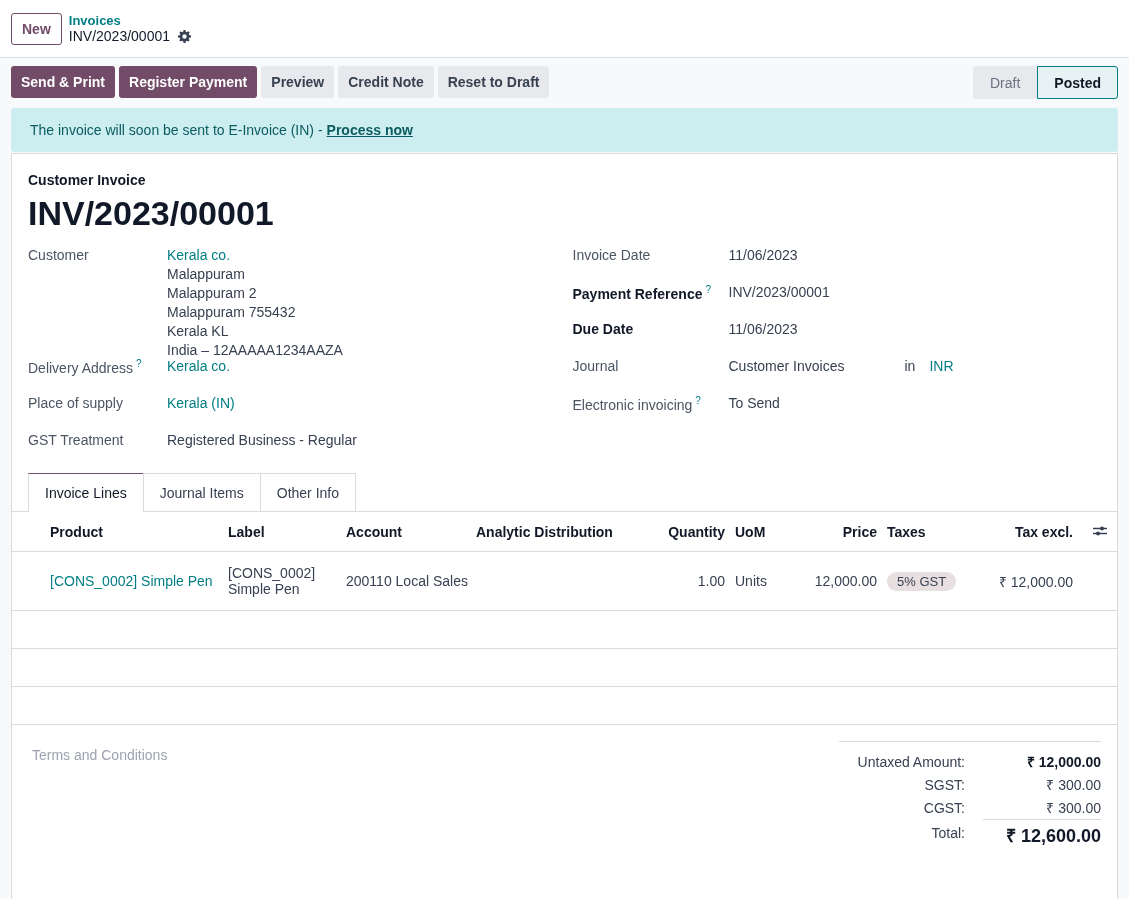 The image size is (1129, 899). What do you see at coordinates (779, 292) in the screenshot?
I see `field-value: INV/2023/00001` at bounding box center [779, 292].